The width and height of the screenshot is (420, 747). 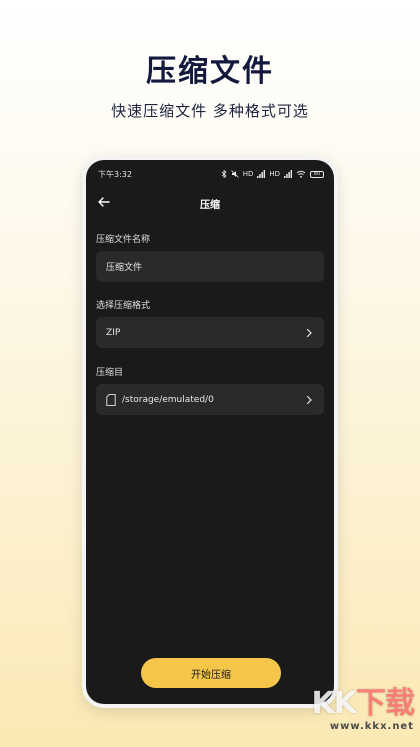 I want to click on sd-card-icon, so click(x=111, y=399).